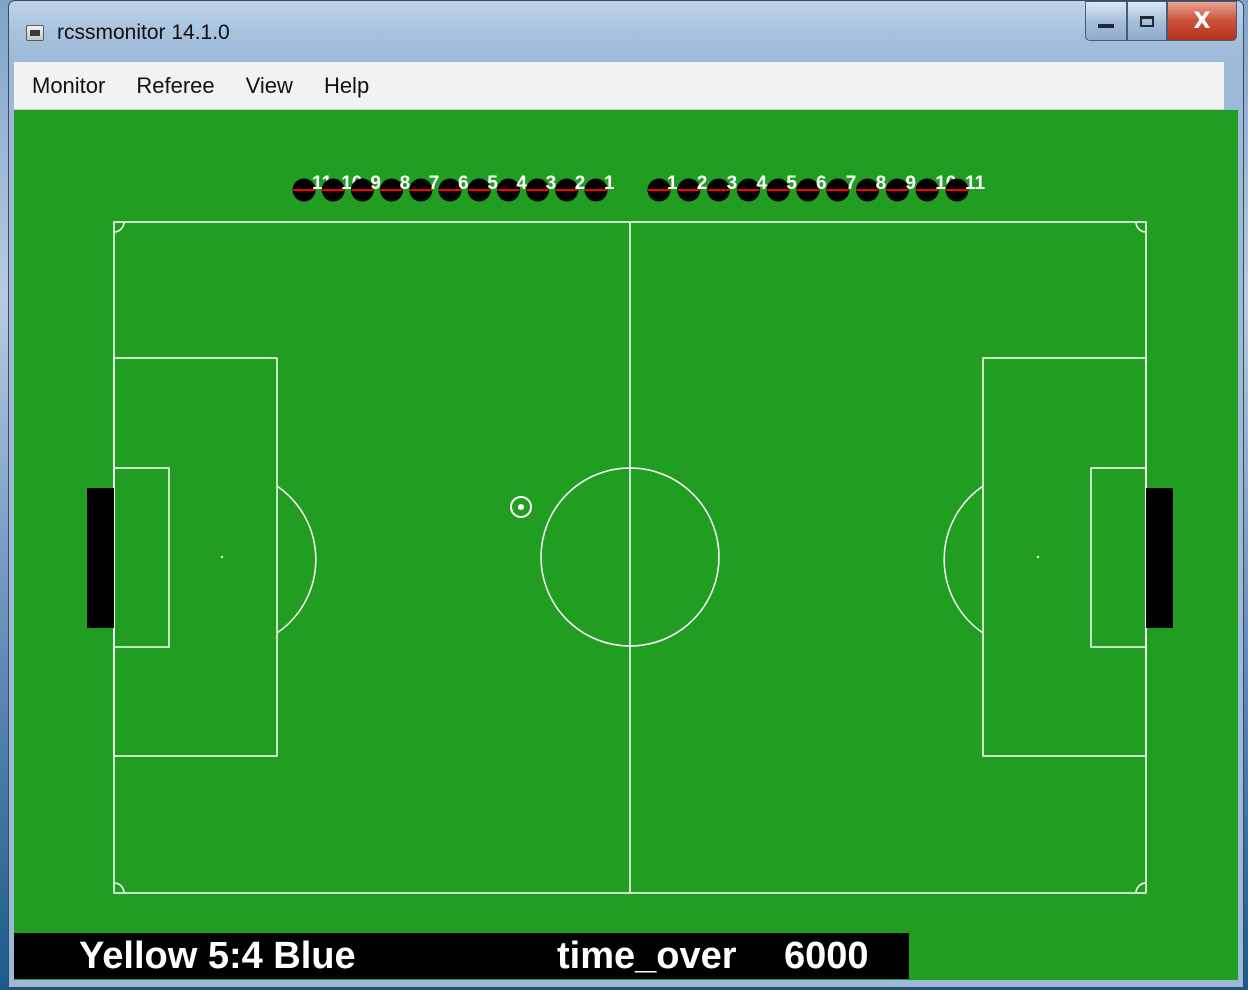 The image size is (1248, 990). Describe the element at coordinates (344, 86) in the screenshot. I see `menu-help: Help` at that location.